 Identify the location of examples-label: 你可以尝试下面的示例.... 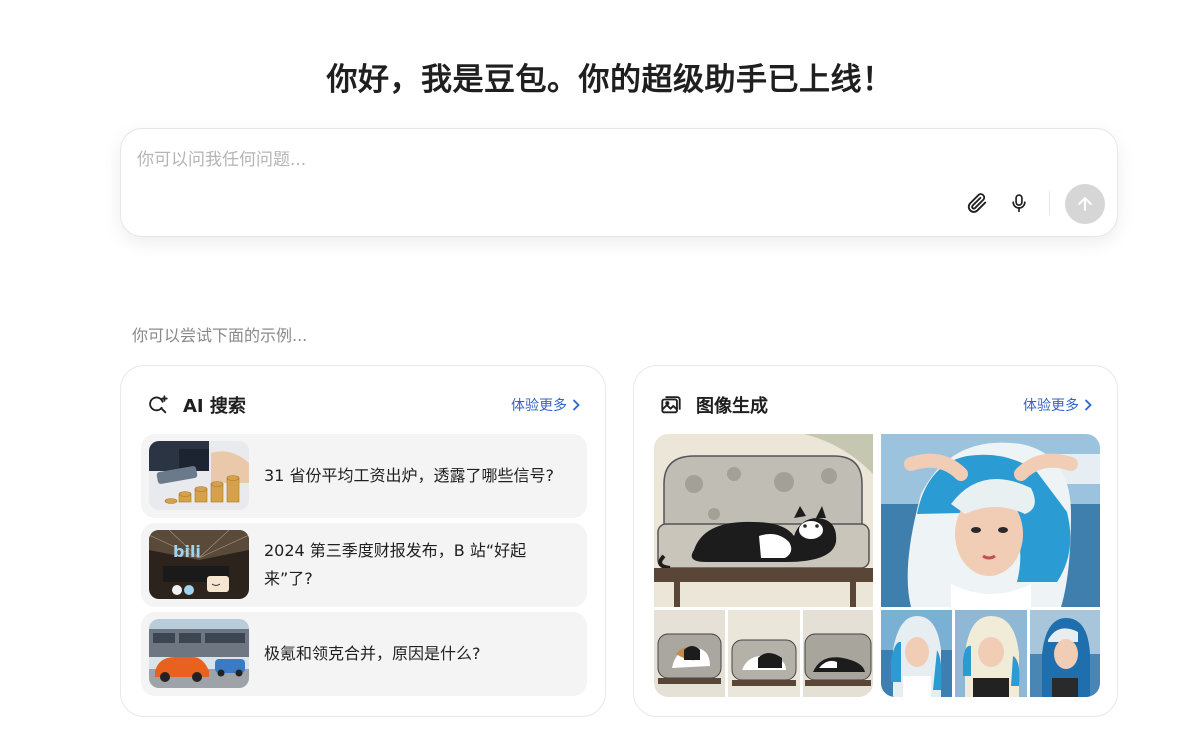
(220, 335).